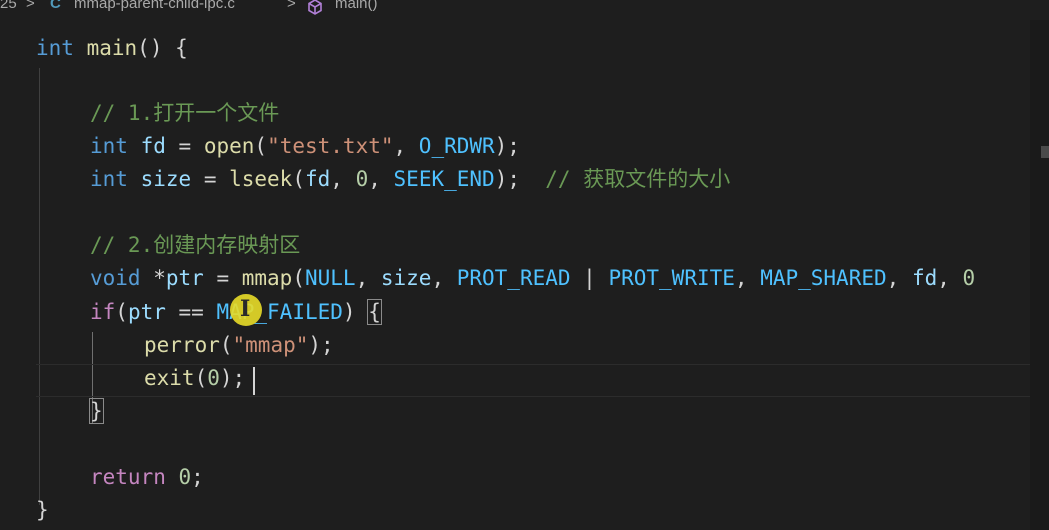 The width and height of the screenshot is (1049, 530). What do you see at coordinates (39, 286) in the screenshot?
I see `indent-guide` at bounding box center [39, 286].